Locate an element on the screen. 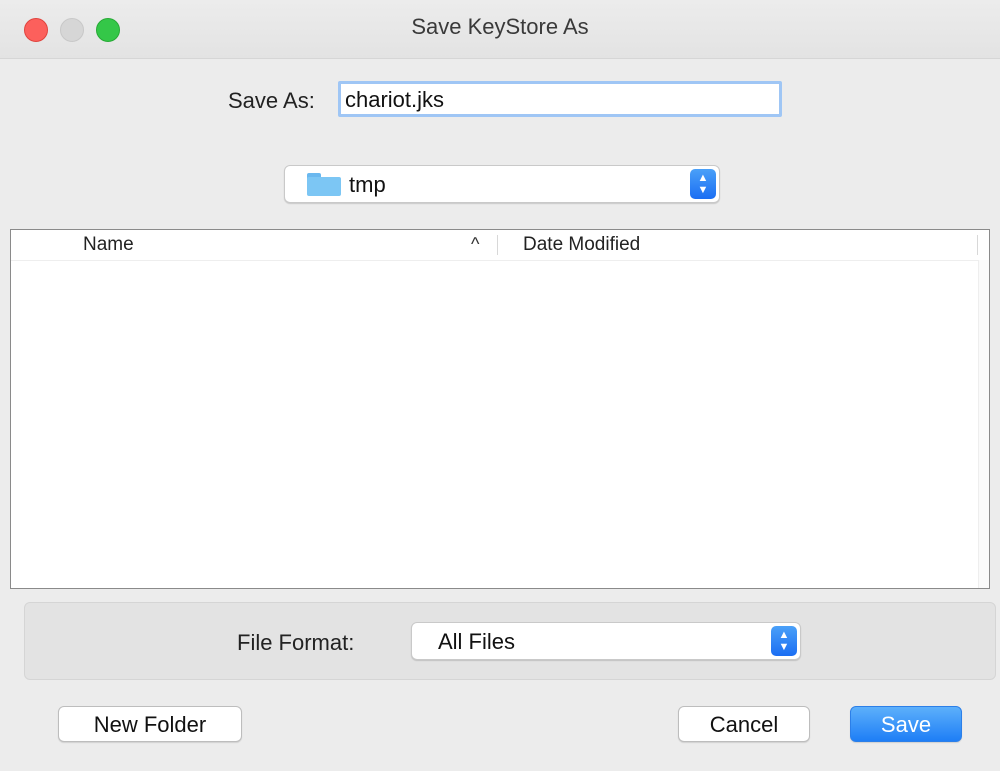 This screenshot has height=771, width=1000. file-list-header: Name ^ Date Modified is located at coordinates (500, 245).